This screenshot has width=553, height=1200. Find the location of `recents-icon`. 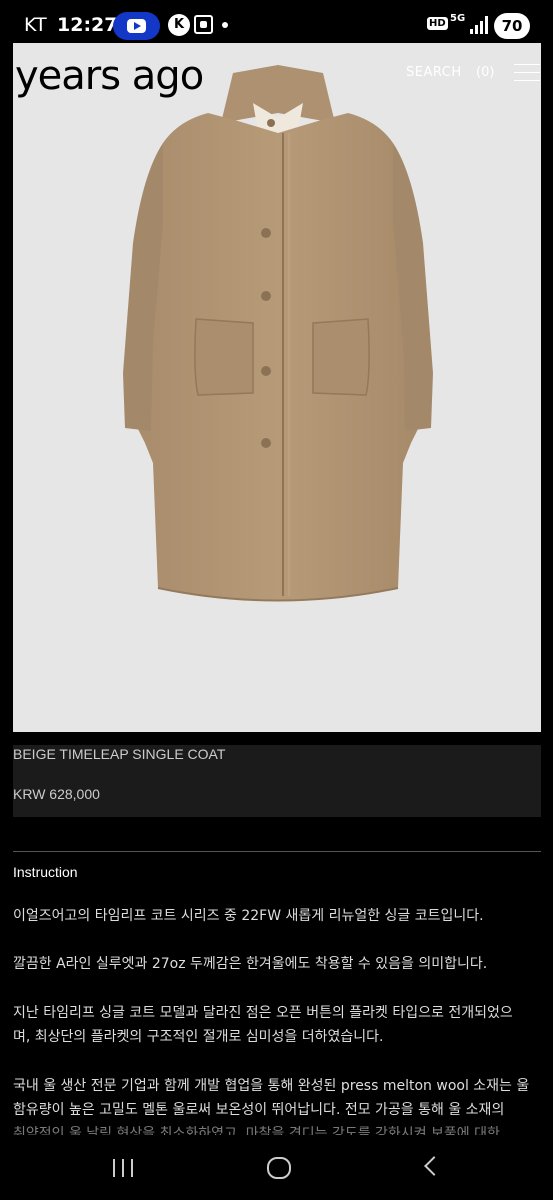

recents-icon is located at coordinates (124, 1168).